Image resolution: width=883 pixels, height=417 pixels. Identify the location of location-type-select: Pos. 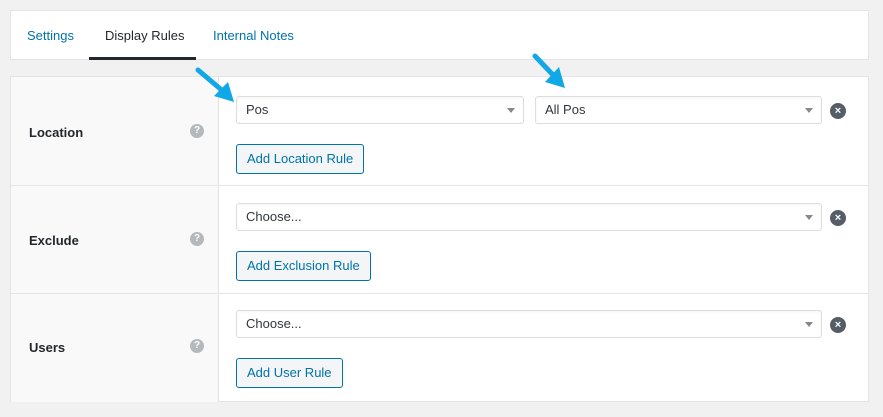
(380, 110).